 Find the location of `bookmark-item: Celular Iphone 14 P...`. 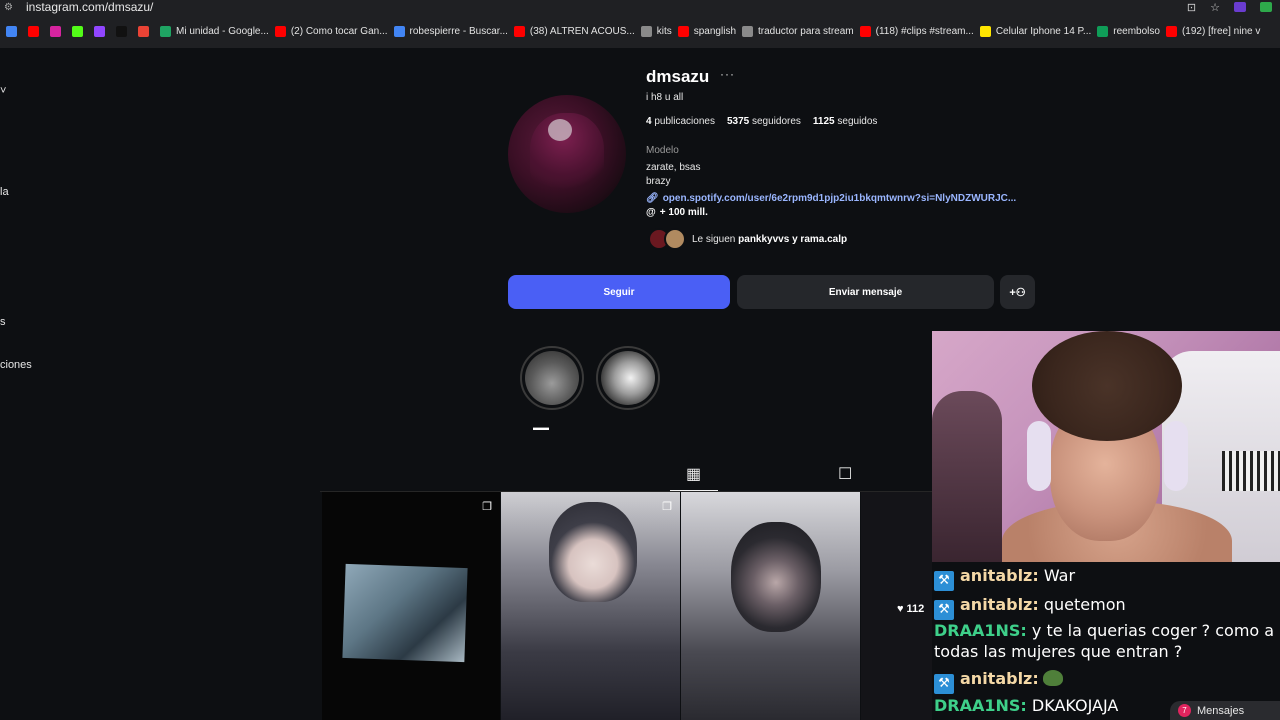

bookmark-item: Celular Iphone 14 P... is located at coordinates (1035, 31).